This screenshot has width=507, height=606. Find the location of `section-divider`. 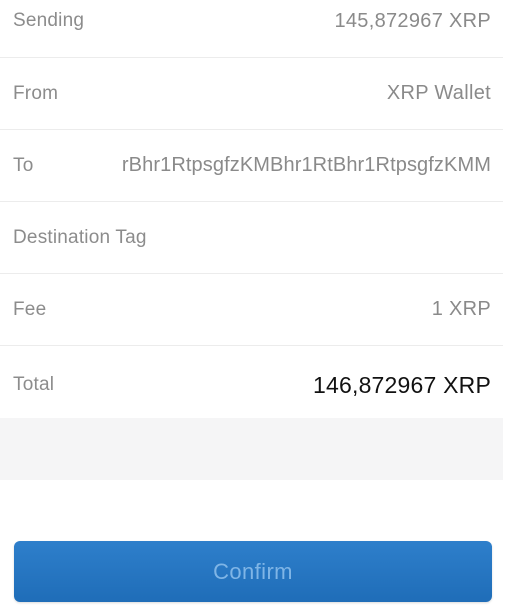

section-divider is located at coordinates (251, 449).